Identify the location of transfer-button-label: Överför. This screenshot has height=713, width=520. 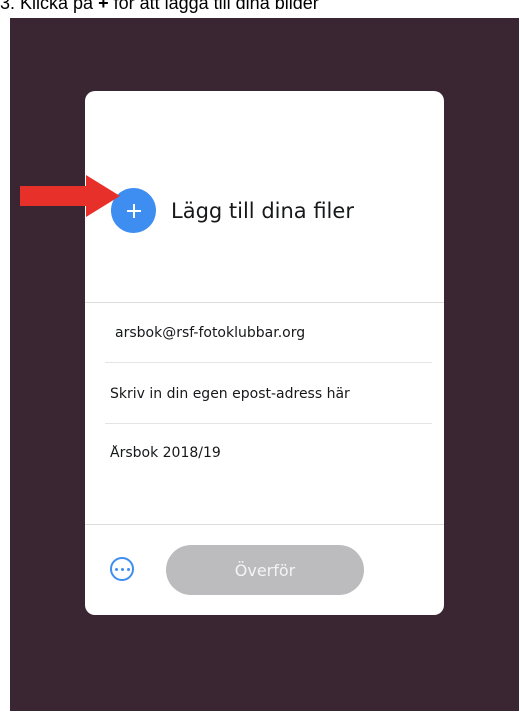
(265, 570).